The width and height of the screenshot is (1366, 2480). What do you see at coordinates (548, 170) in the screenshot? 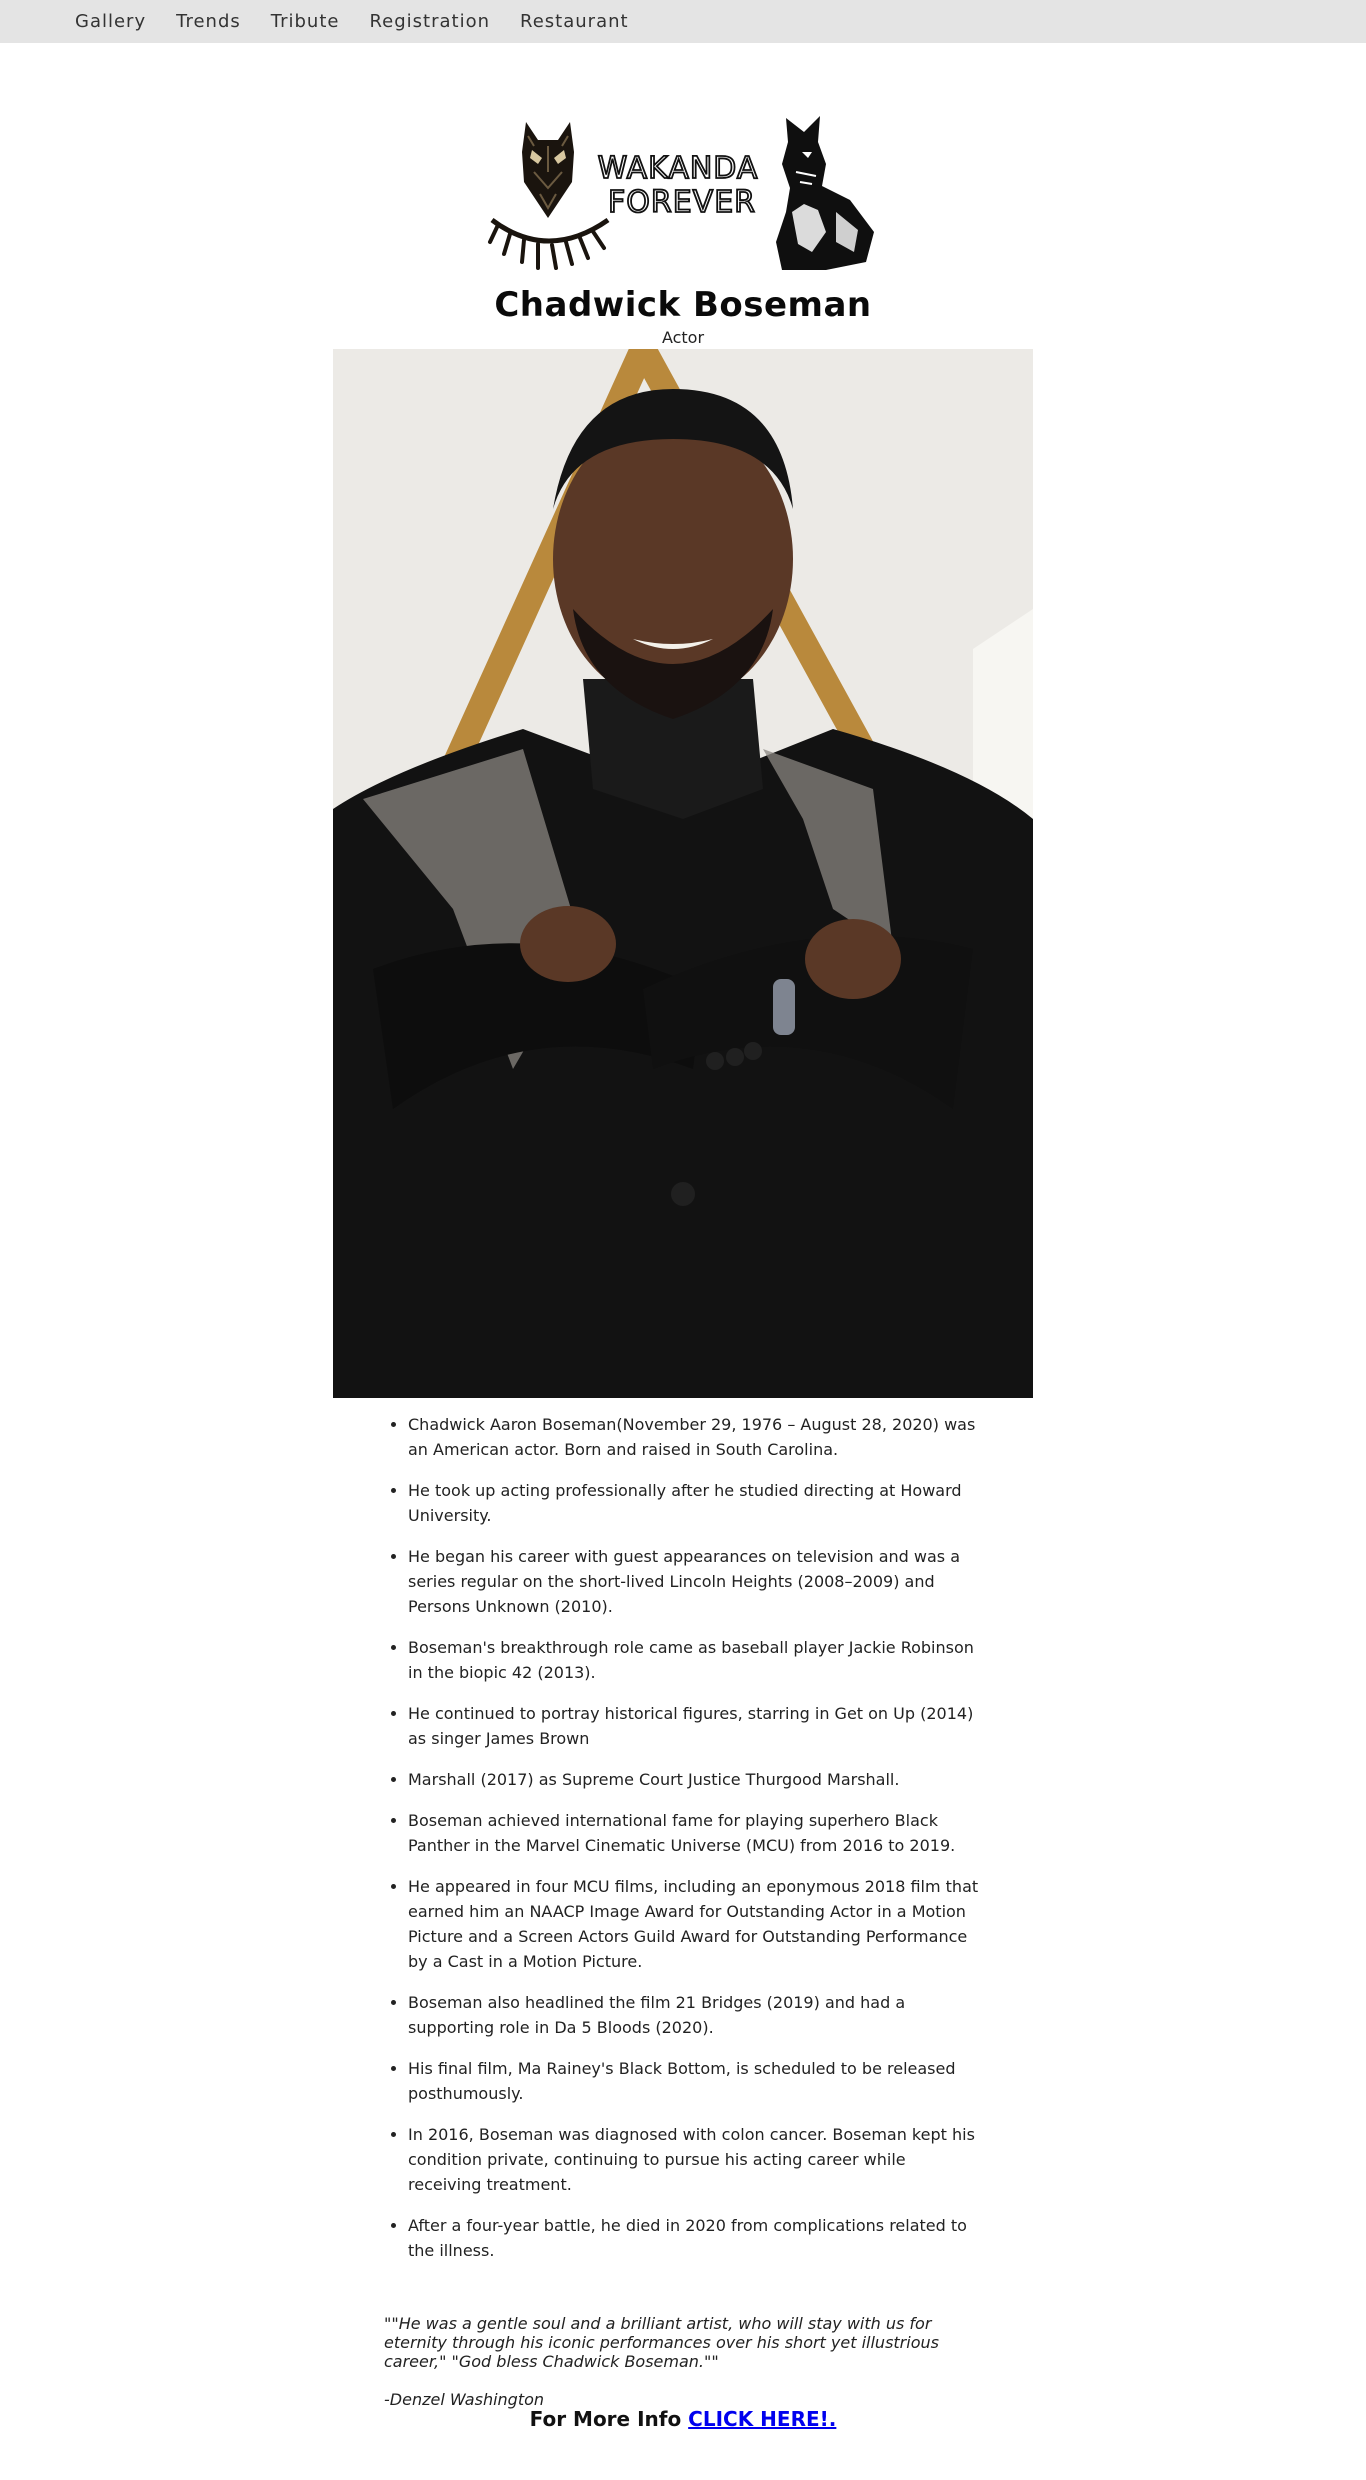
I see `panther-mask-icon` at bounding box center [548, 170].